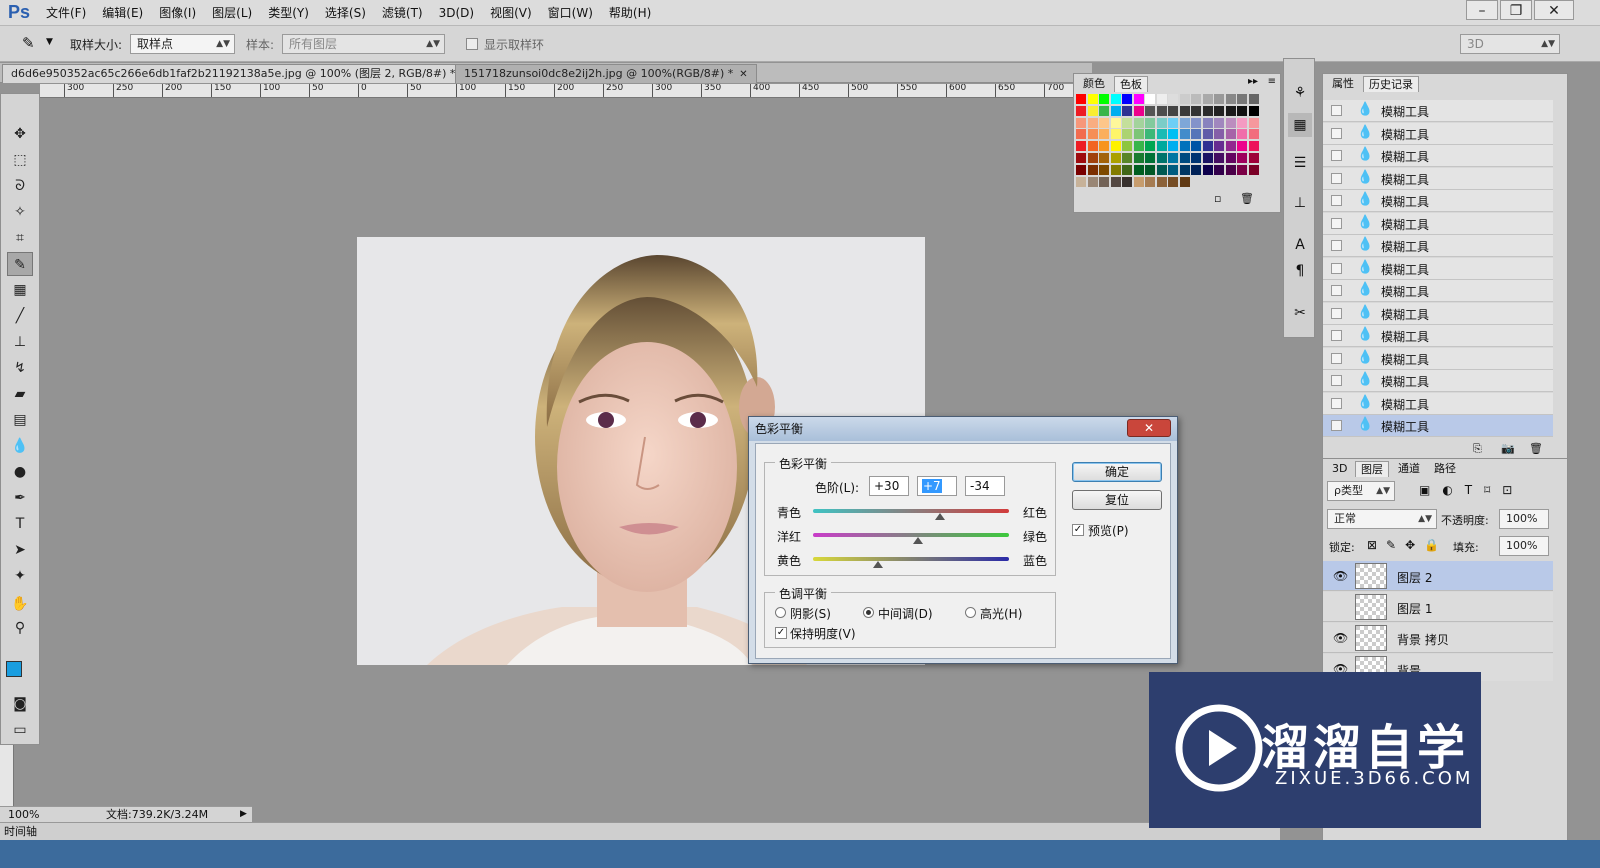 The image size is (1600, 868). What do you see at coordinates (823, 633) in the screenshot?
I see `preserve-luminosity-label: 保持明度(V)` at bounding box center [823, 633].